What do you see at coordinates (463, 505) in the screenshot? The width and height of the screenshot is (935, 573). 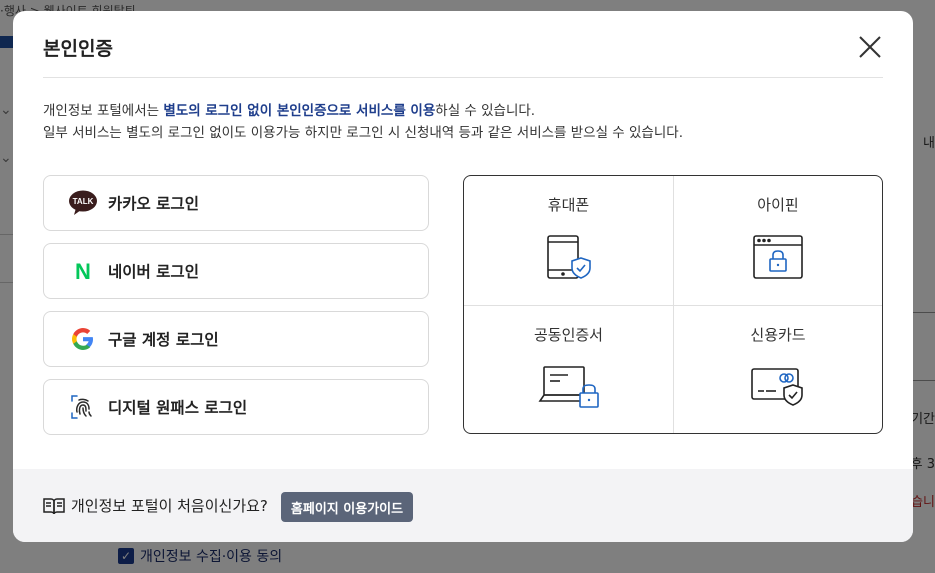 I see `modal-footer: 개인정보 포털이 처음이신가요? 홈페이지 이용가이드` at bounding box center [463, 505].